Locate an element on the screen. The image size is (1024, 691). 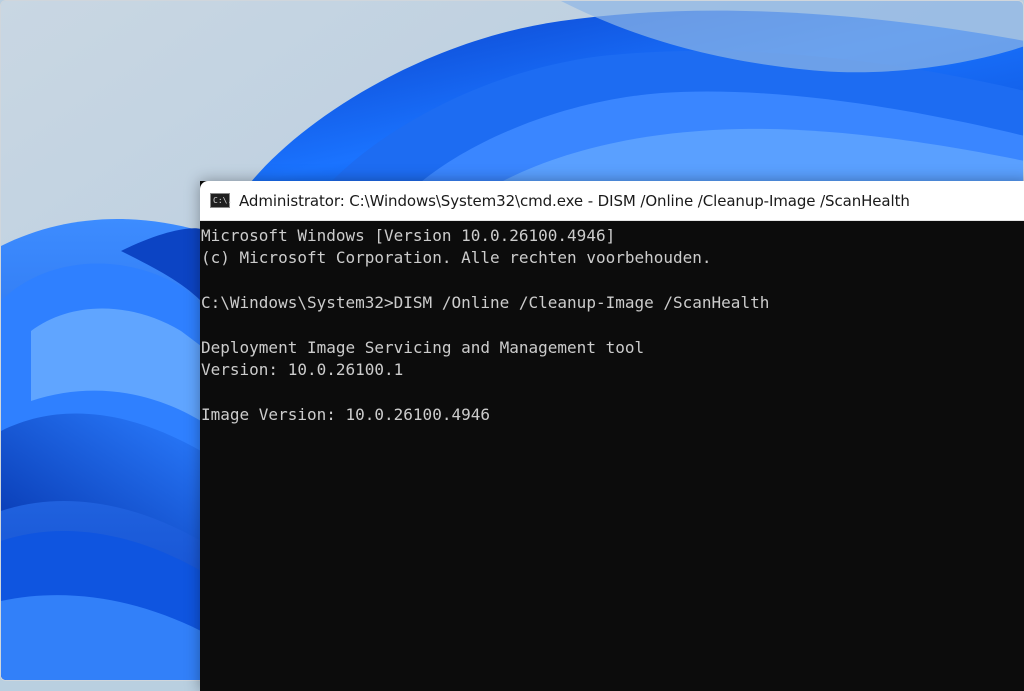
console-line: Image Version: 10.0.26100.4946 is located at coordinates (345, 415).